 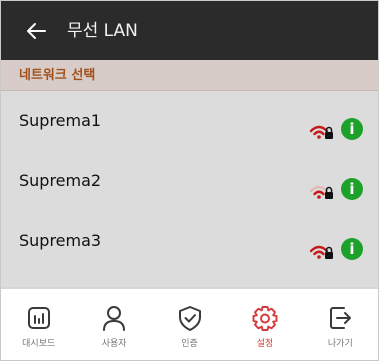 I want to click on user-icon, so click(x=114, y=318).